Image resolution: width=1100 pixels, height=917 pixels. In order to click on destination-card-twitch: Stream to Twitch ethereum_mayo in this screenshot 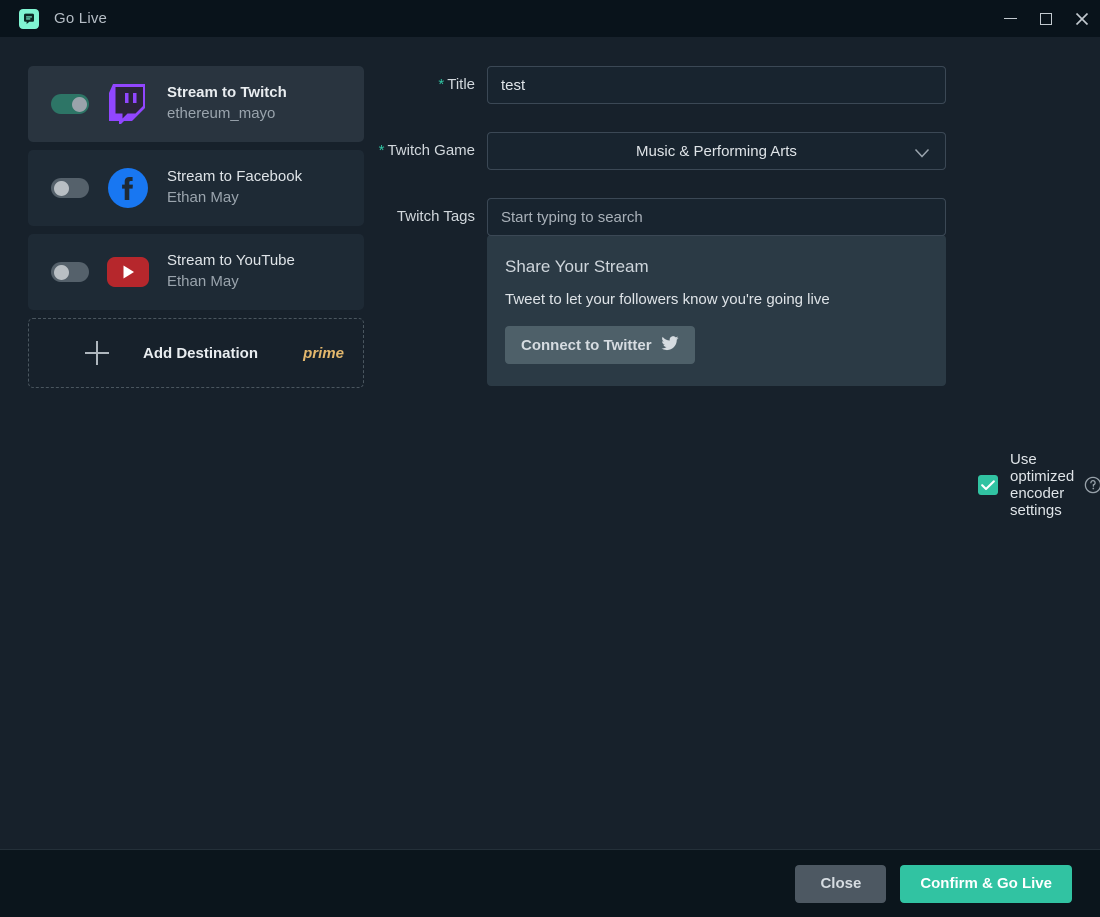, I will do `click(196, 104)`.